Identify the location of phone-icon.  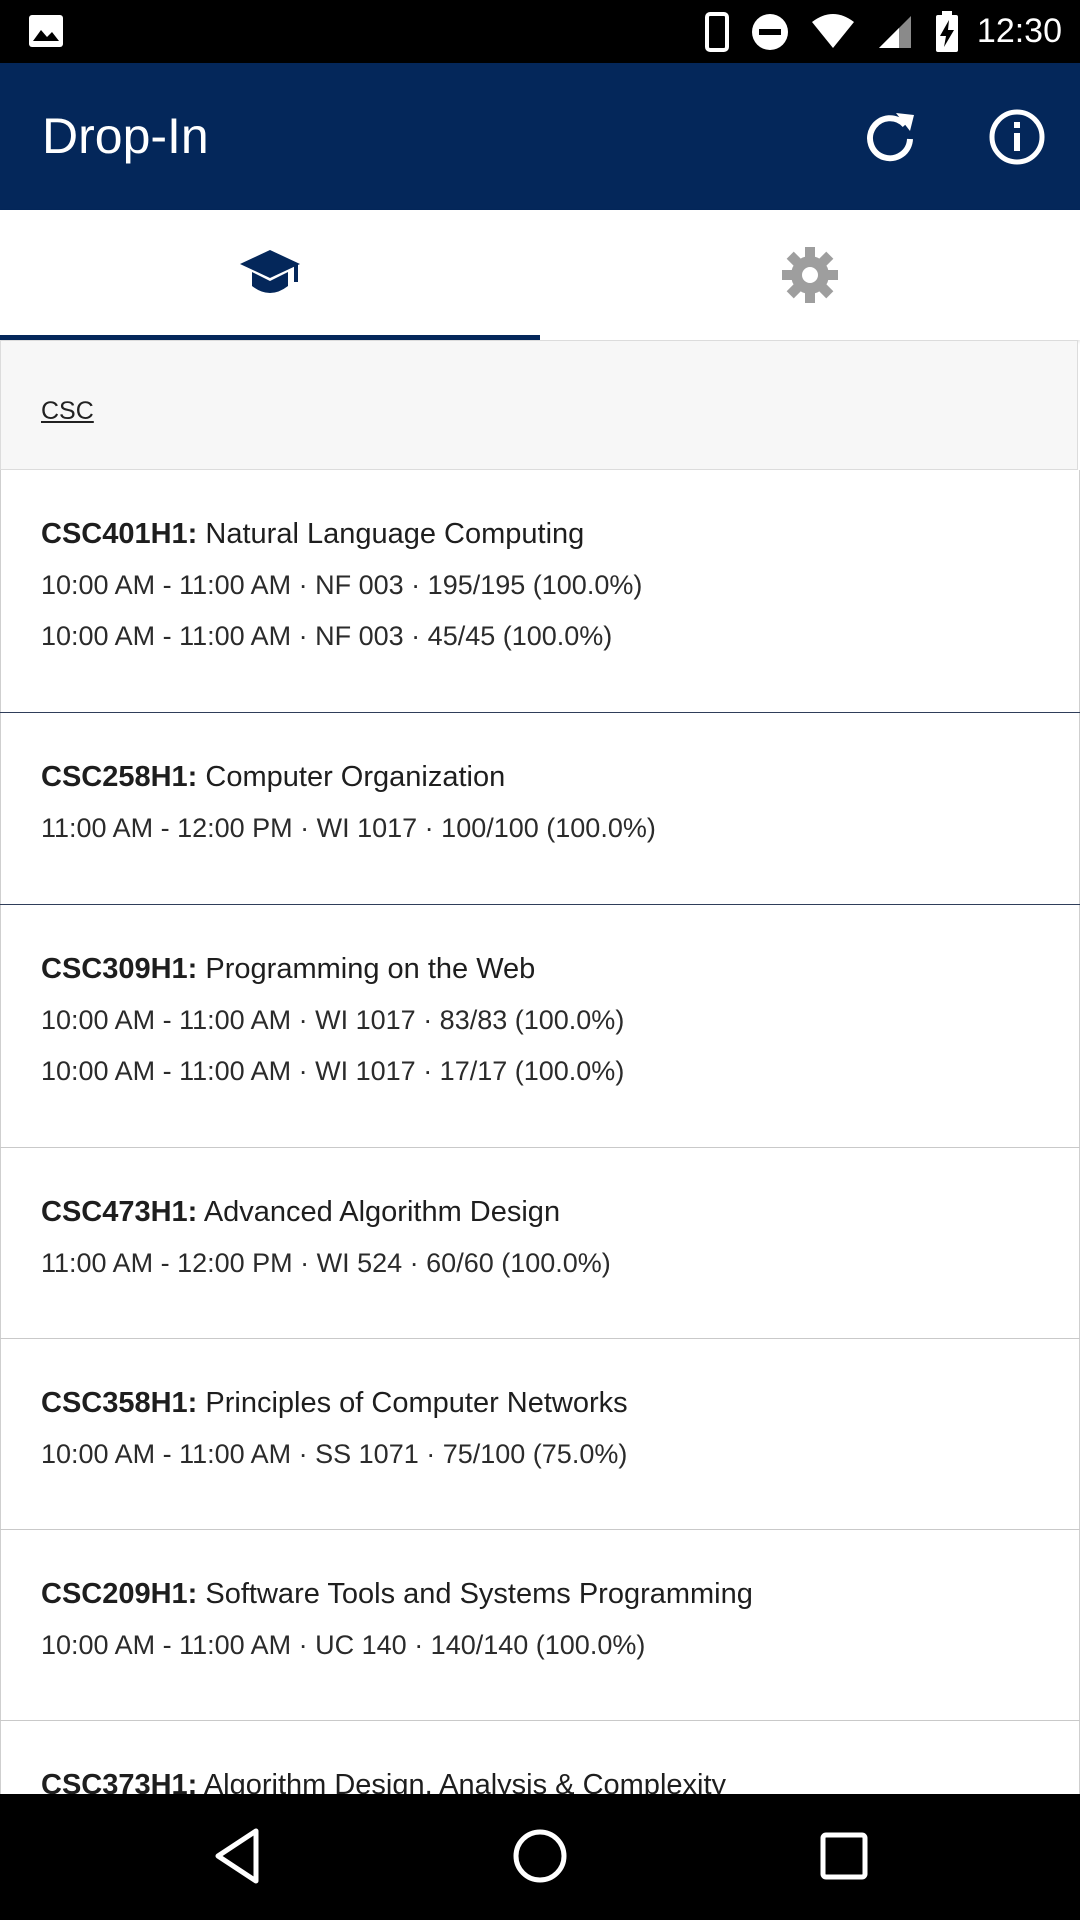
(716, 31).